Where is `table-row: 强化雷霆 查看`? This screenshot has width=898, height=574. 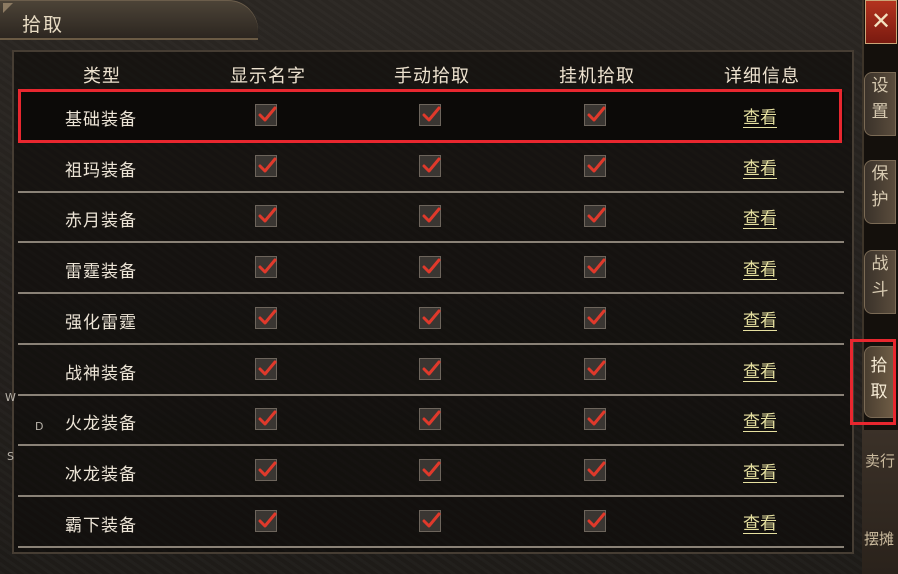 table-row: 强化雷霆 查看 is located at coordinates (431, 320).